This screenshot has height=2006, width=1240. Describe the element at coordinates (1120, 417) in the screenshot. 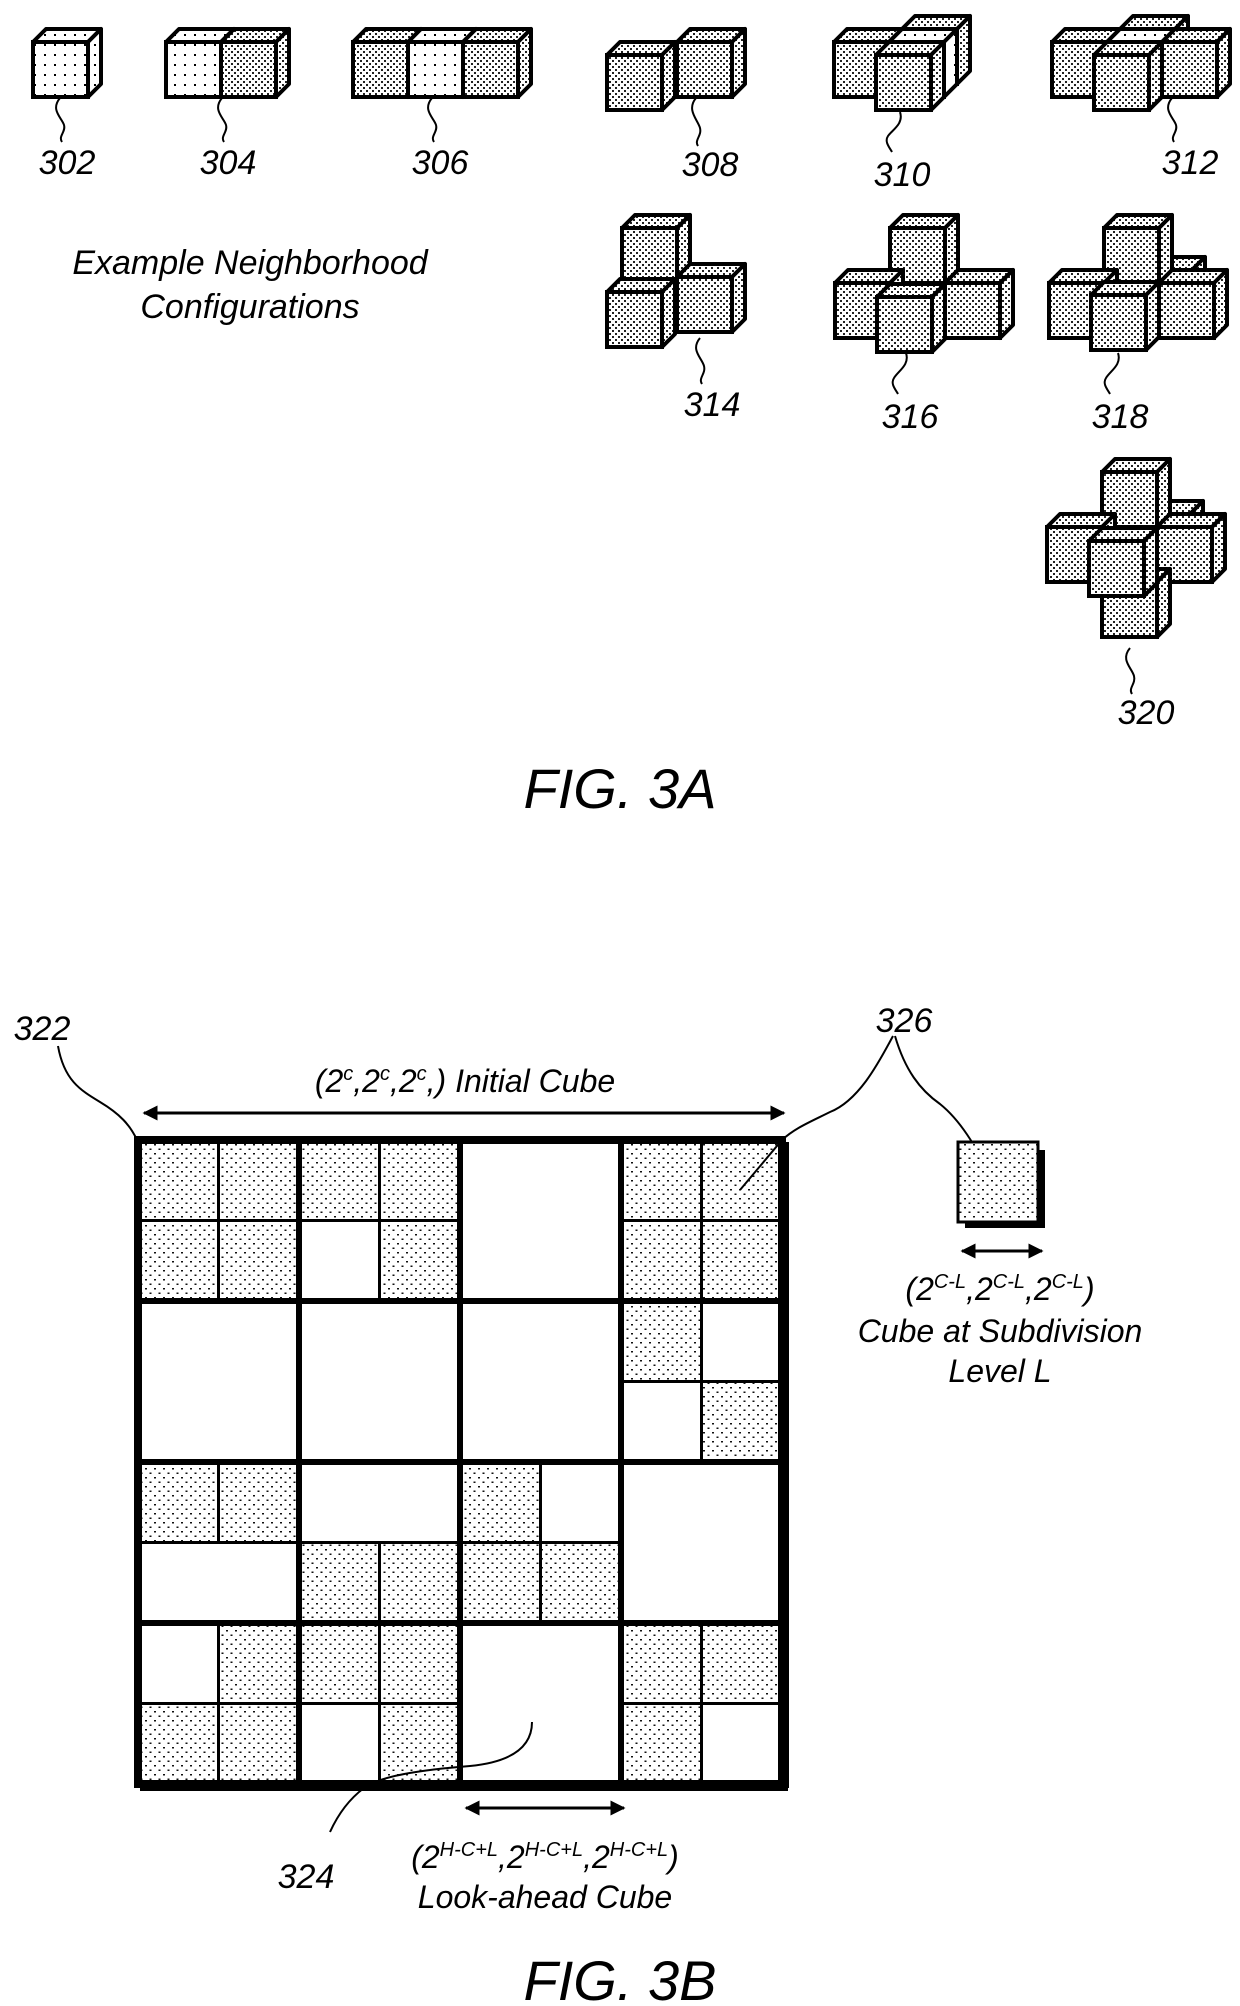

I see `label-318: 318` at that location.